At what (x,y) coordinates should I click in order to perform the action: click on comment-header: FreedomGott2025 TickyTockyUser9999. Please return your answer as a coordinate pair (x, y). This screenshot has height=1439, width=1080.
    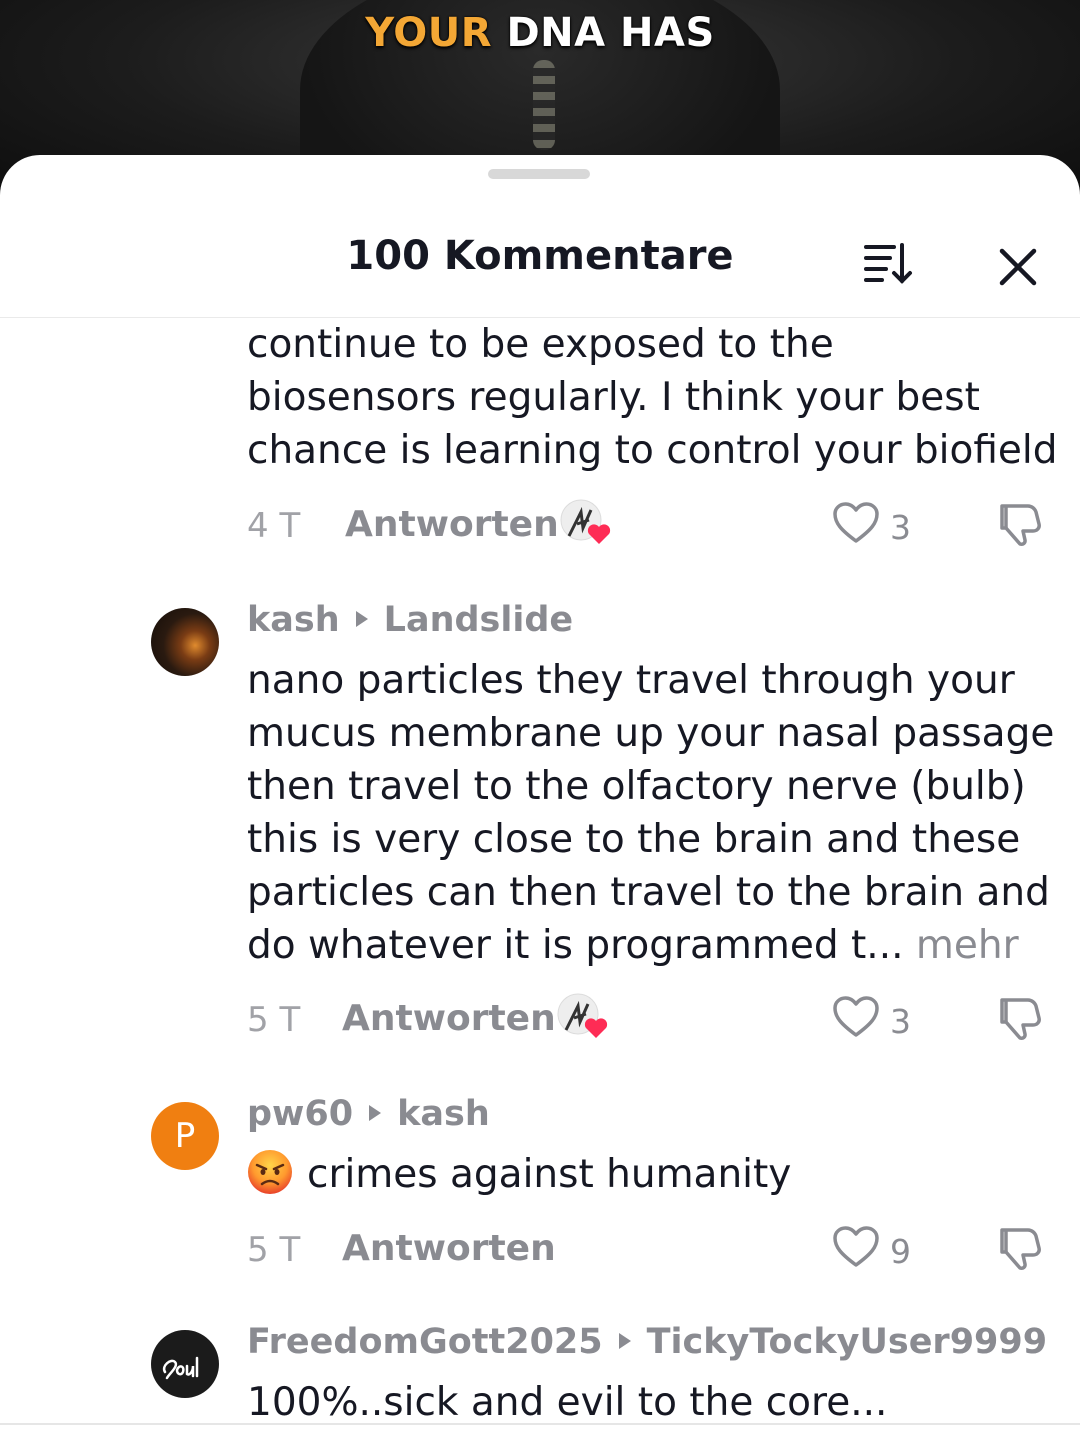
    Looking at the image, I should click on (647, 1344).